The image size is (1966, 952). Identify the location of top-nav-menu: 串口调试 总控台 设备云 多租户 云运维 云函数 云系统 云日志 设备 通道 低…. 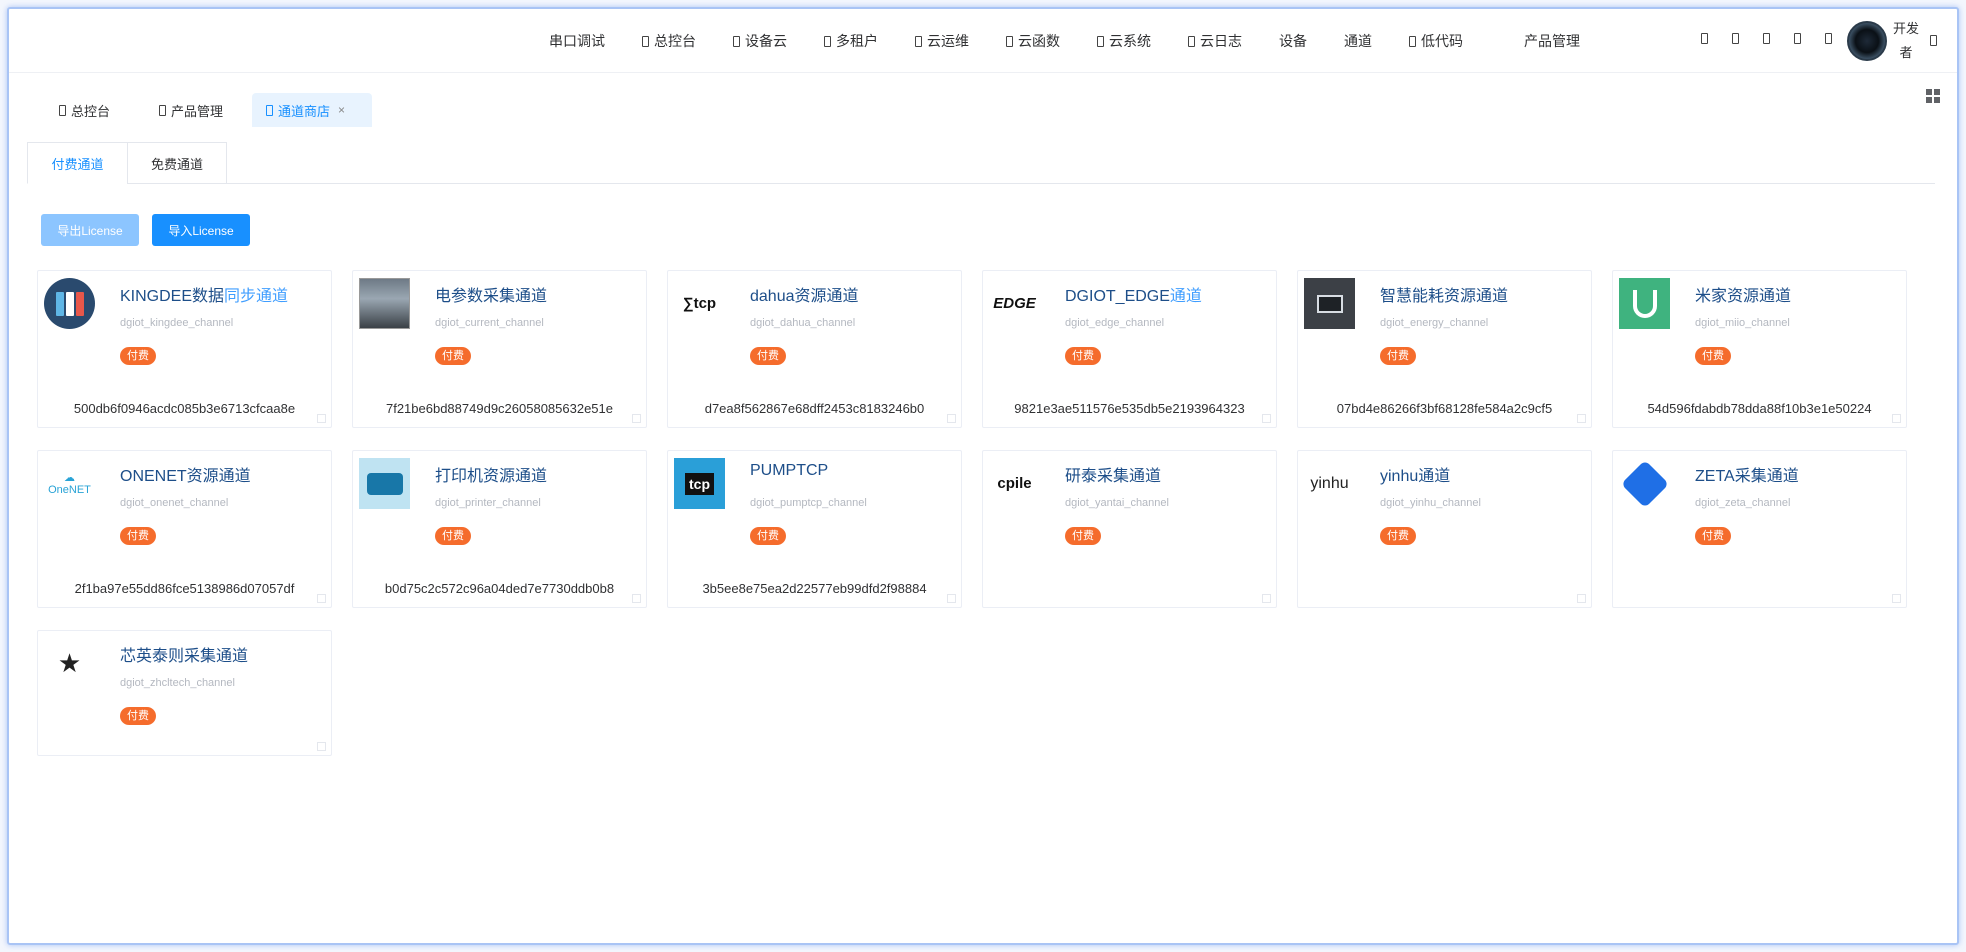
(1083, 41).